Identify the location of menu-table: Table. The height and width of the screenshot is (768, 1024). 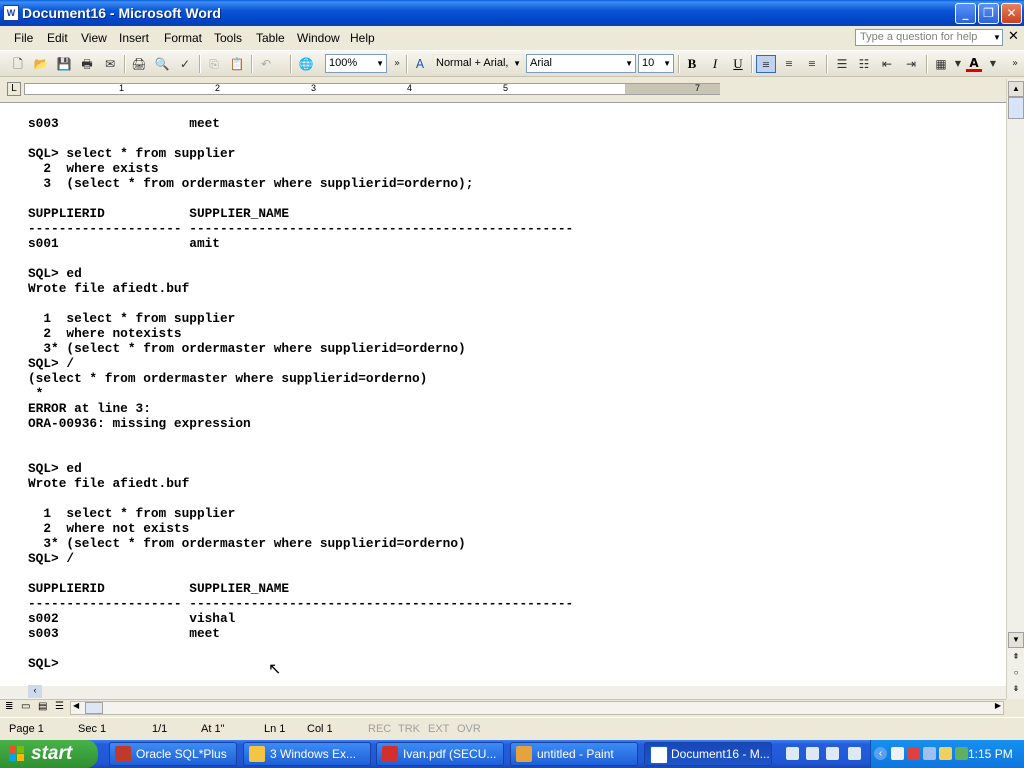
(270, 38).